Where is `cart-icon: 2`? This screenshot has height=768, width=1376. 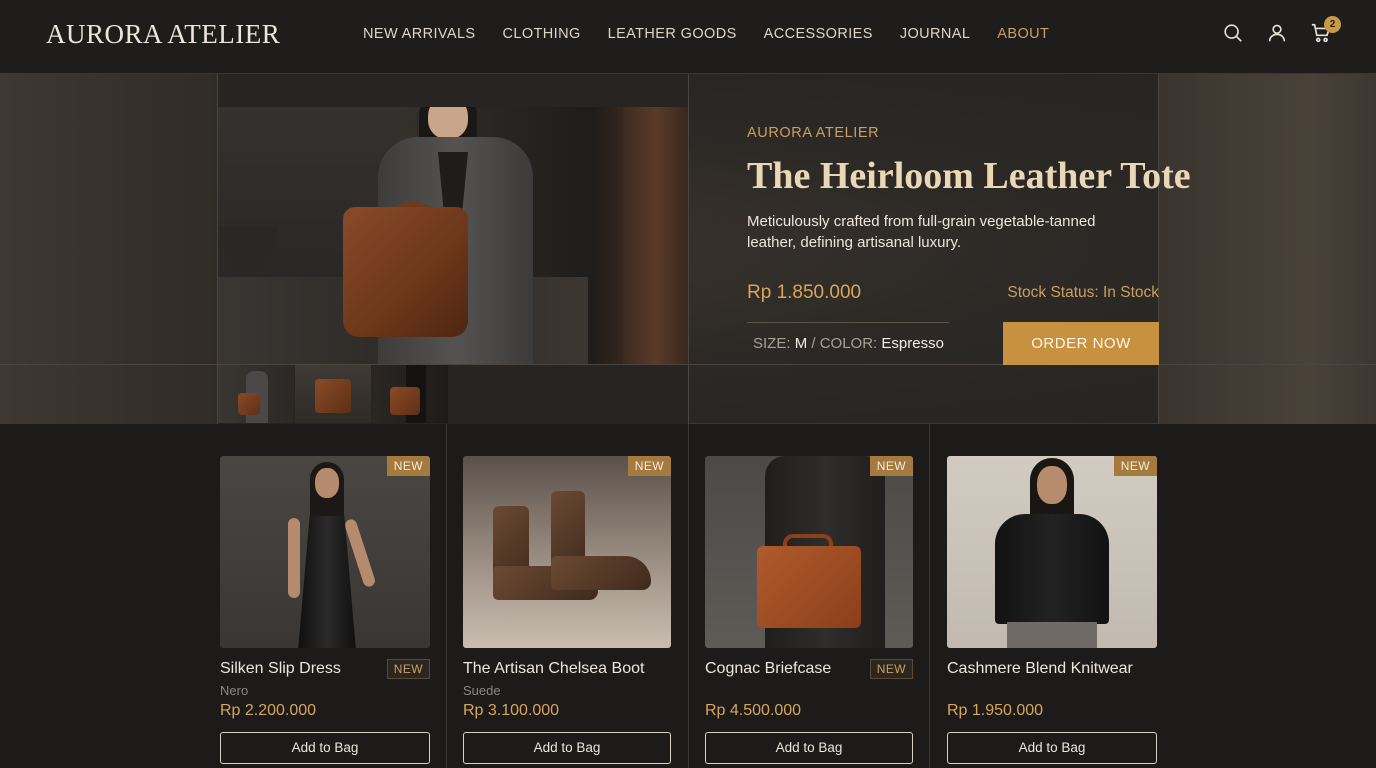
cart-icon: 2 is located at coordinates (1325, 31).